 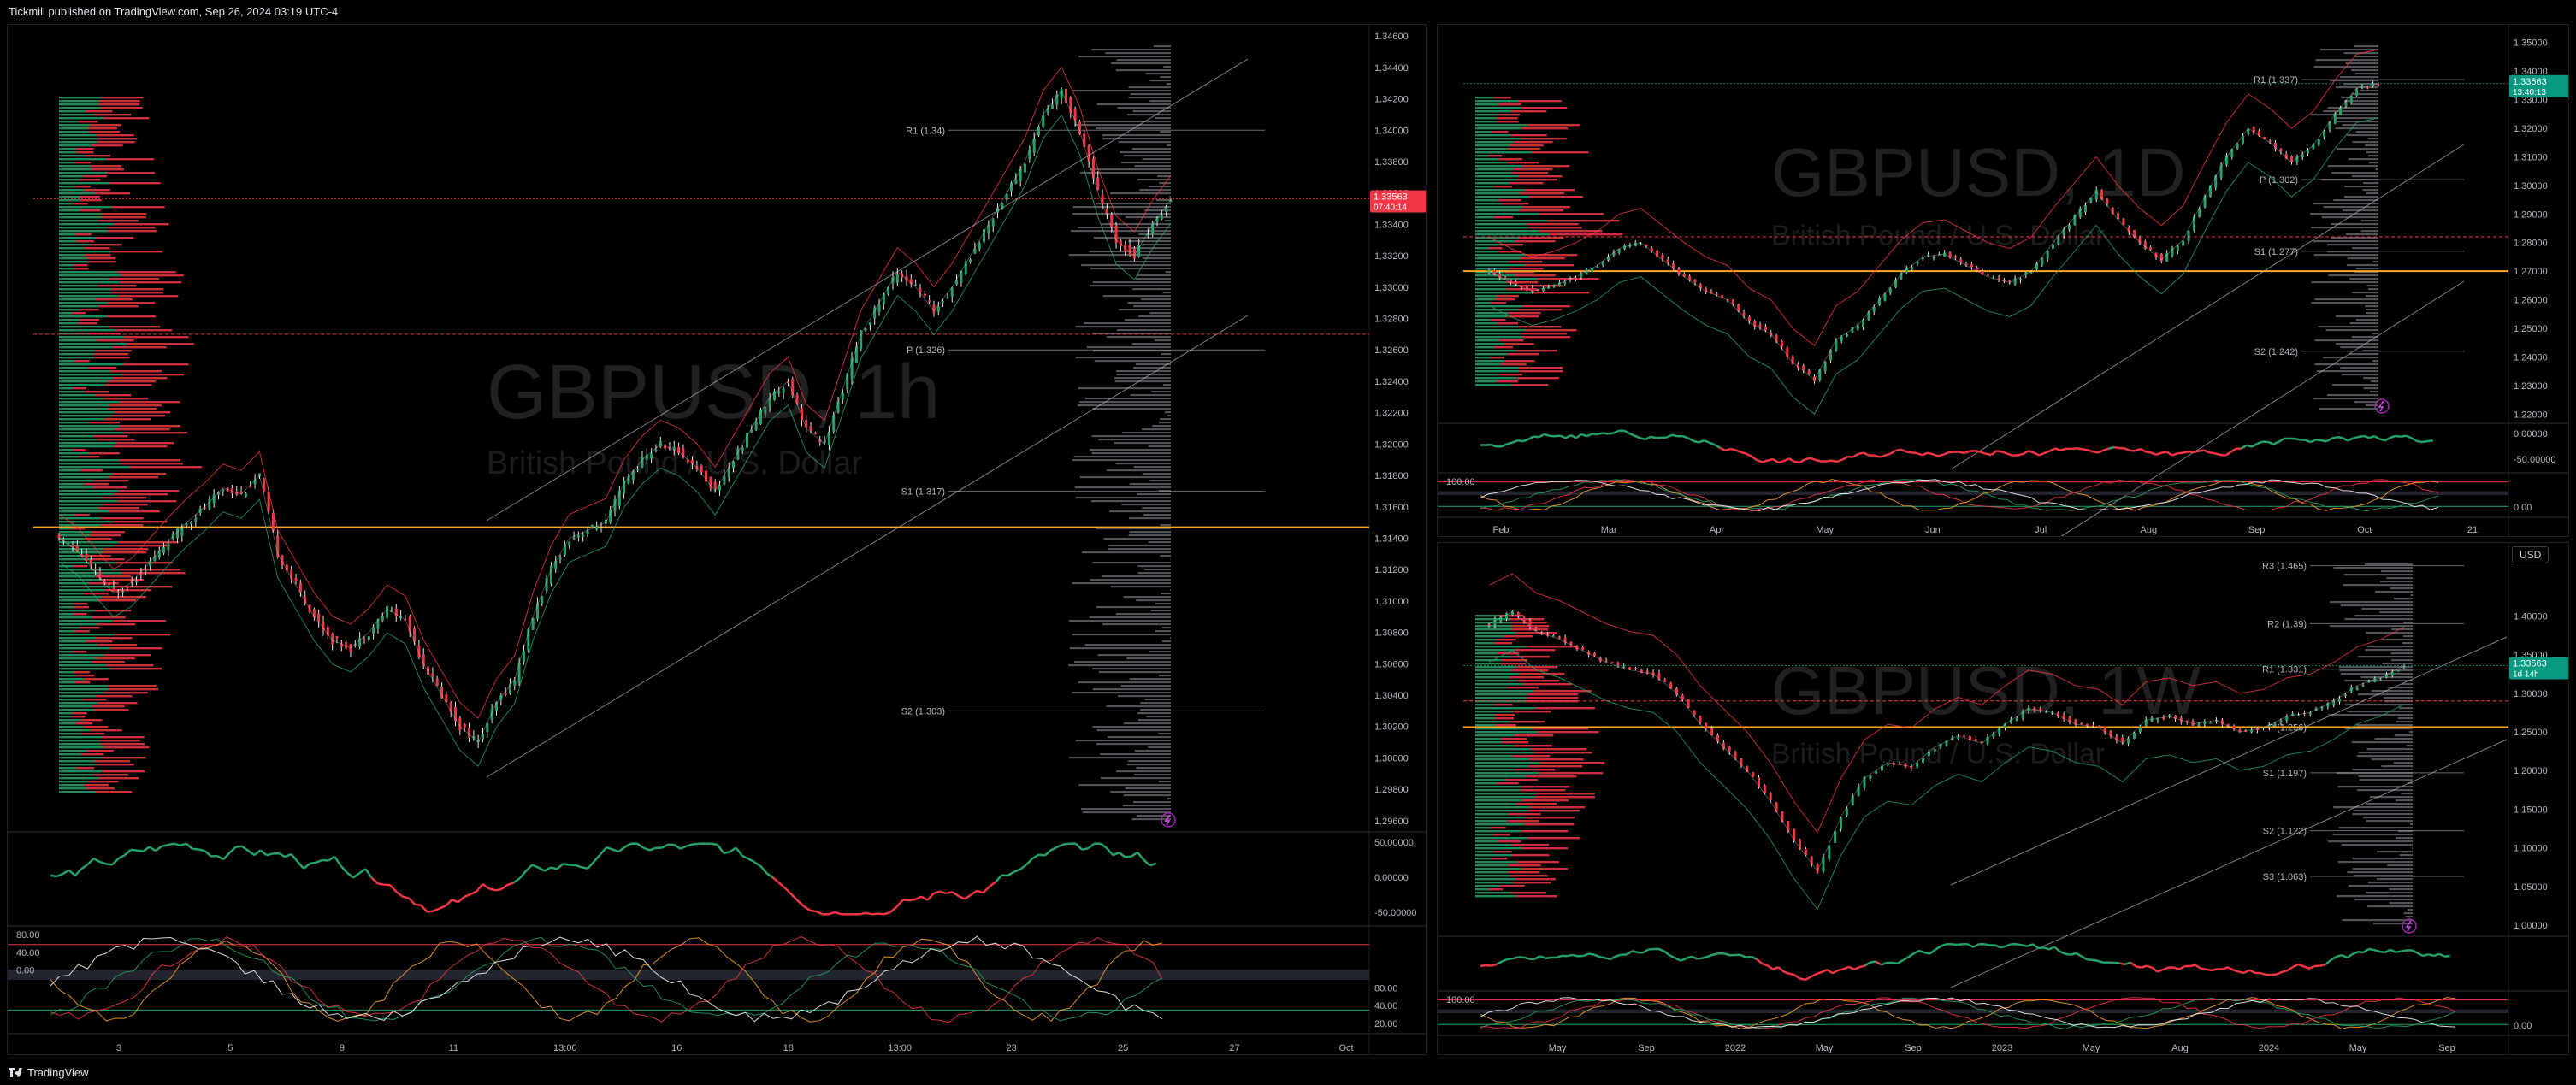 What do you see at coordinates (49, 1072) in the screenshot?
I see `tradingview-logo: TradingView` at bounding box center [49, 1072].